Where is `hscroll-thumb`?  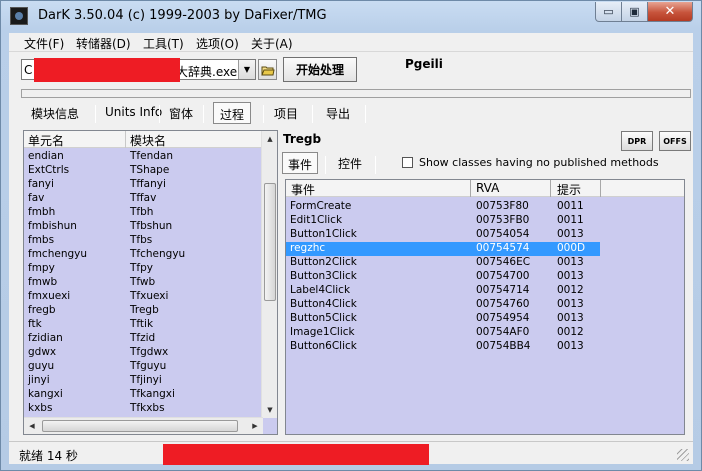 hscroll-thumb is located at coordinates (140, 426).